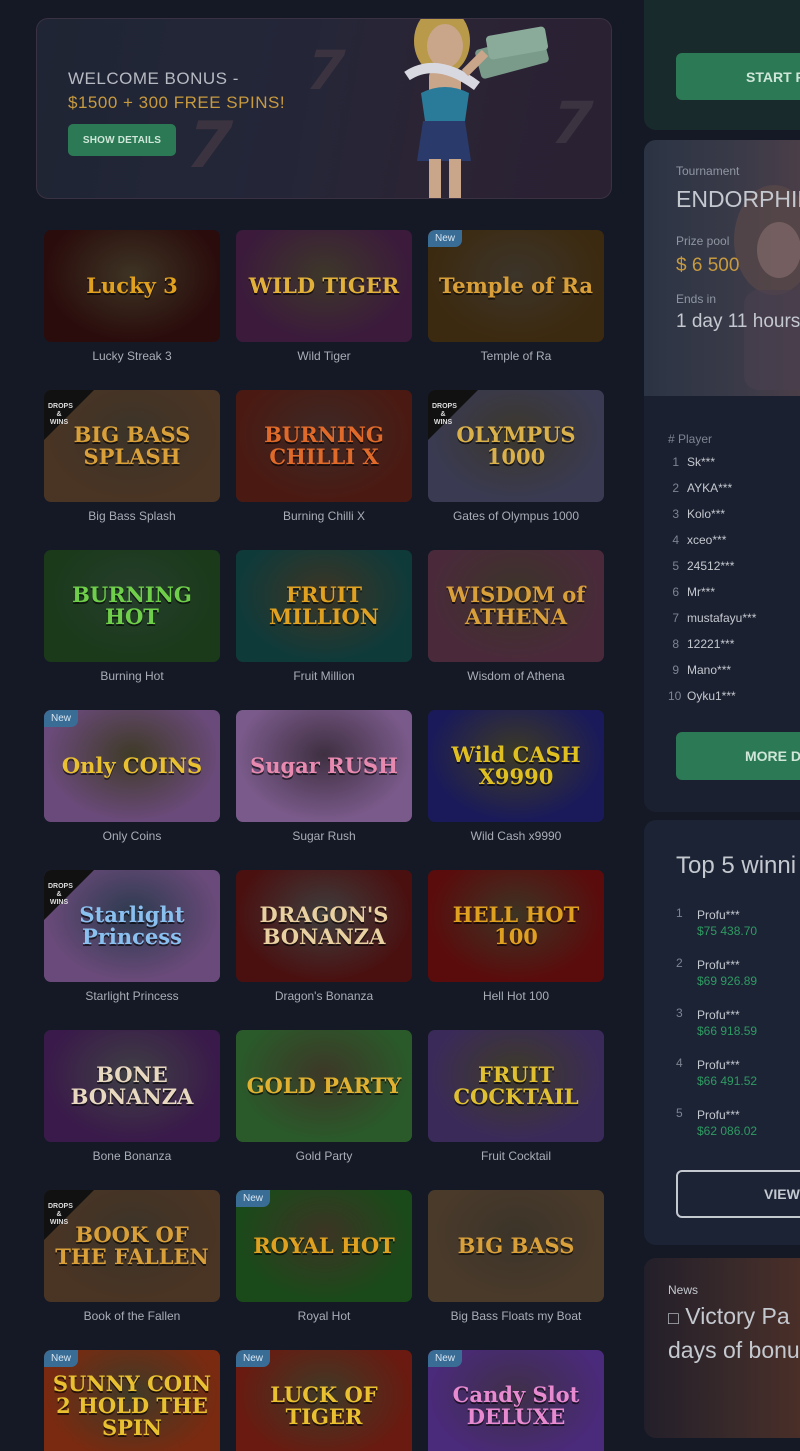 Image resolution: width=800 pixels, height=1451 pixels. I want to click on game-thumbnail: DRAGON'S BONANZA, so click(324, 926).